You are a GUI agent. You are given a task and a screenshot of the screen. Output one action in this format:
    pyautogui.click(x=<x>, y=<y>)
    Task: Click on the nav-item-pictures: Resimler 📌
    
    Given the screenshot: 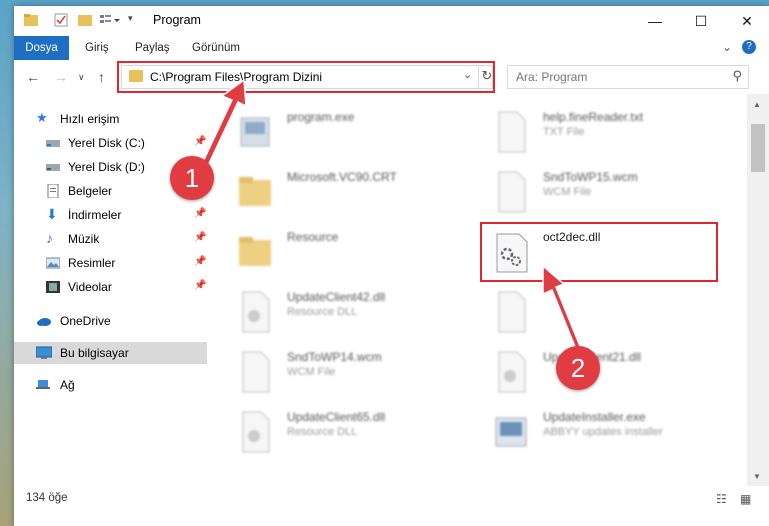 What is the action you would take?
    pyautogui.click(x=110, y=263)
    